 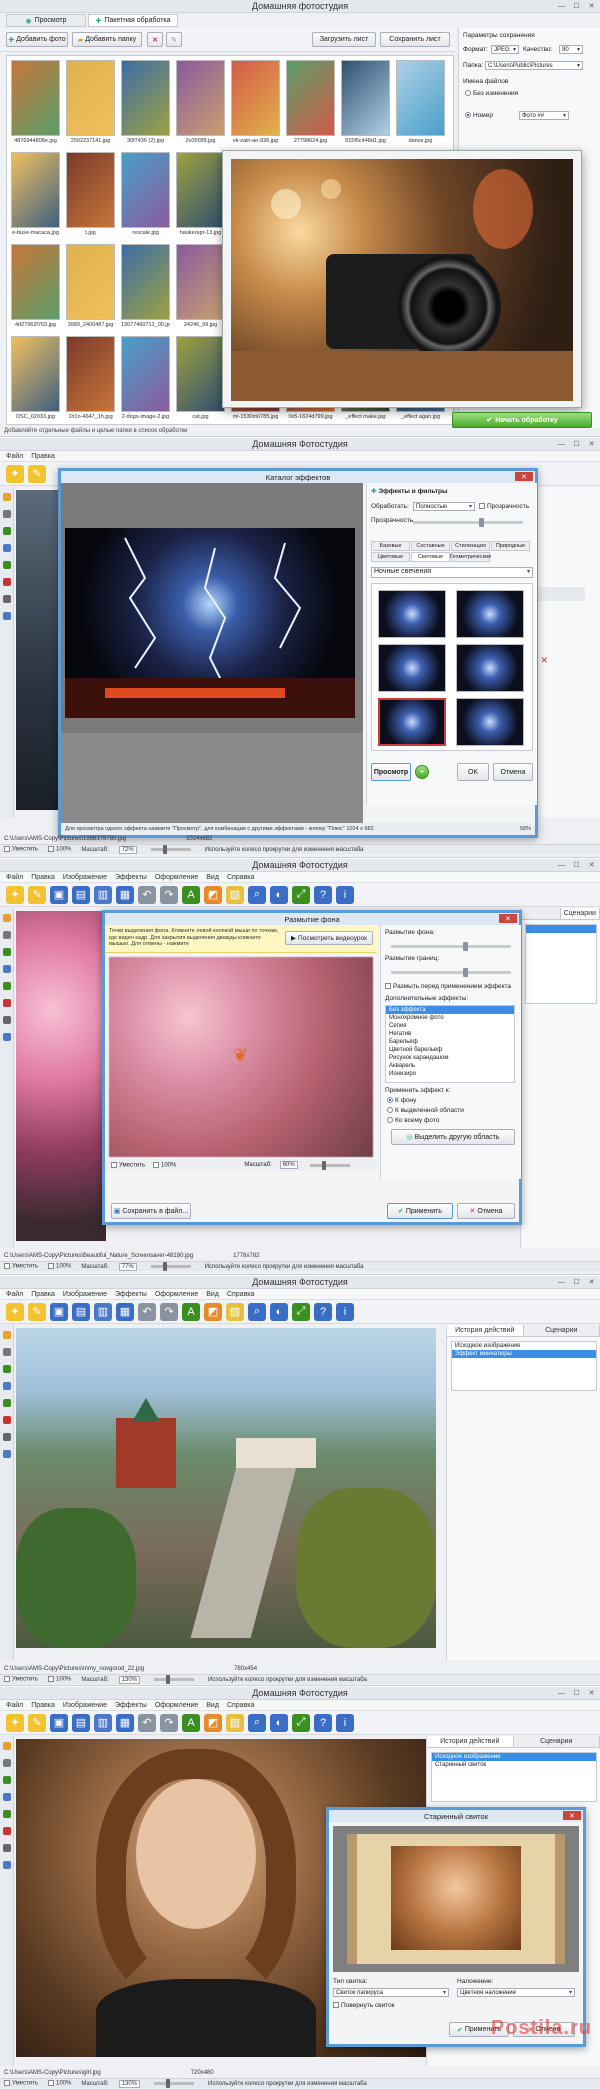 I want to click on transparency-slider, so click(x=468, y=522).